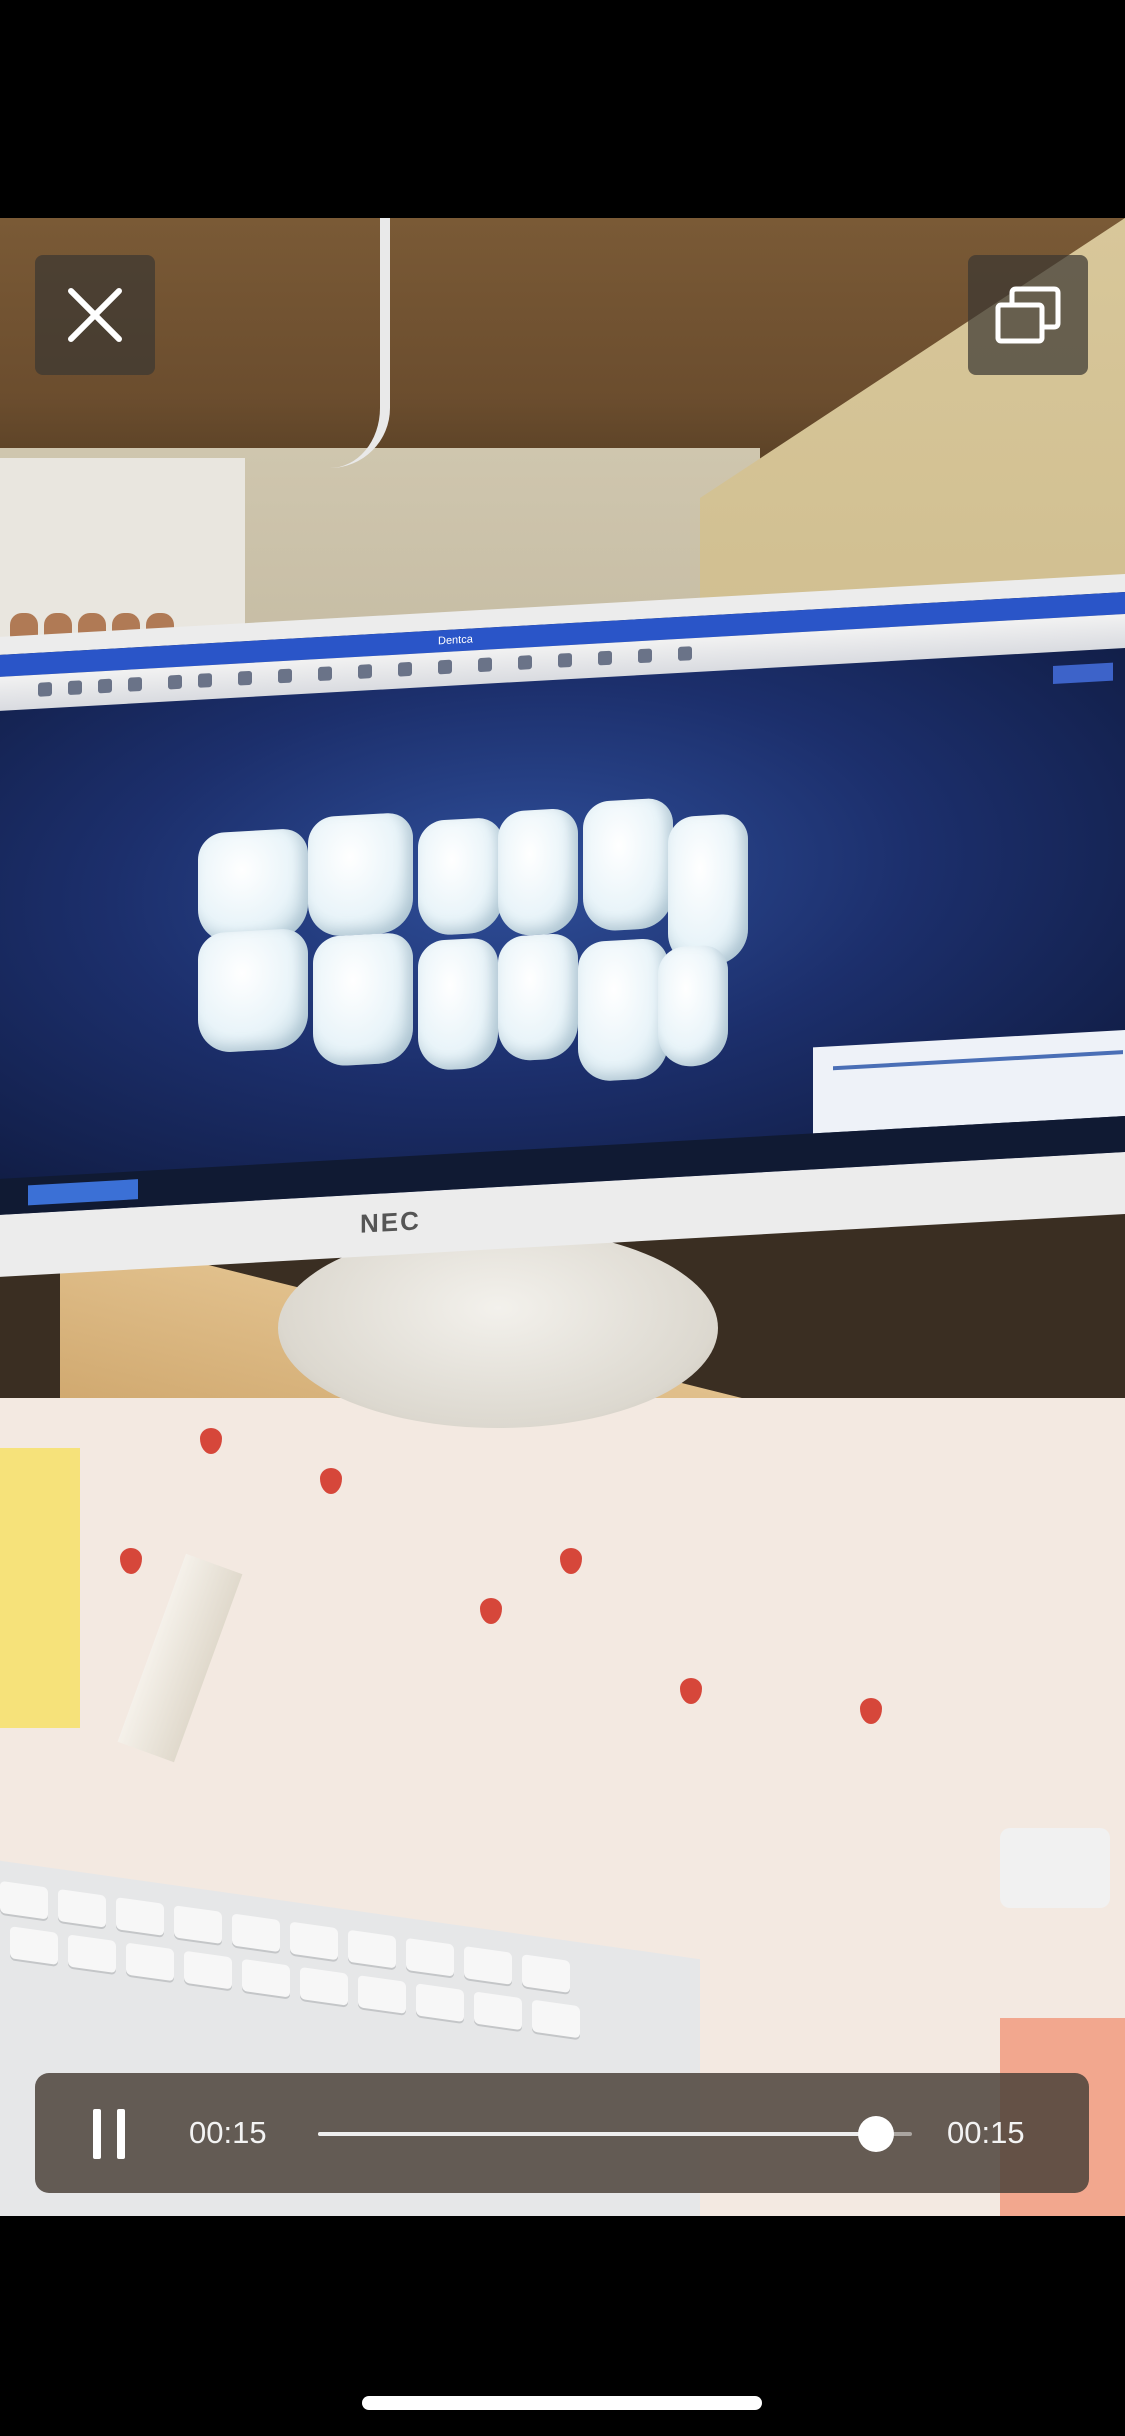  Describe the element at coordinates (40, 1588) in the screenshot. I see `scene-sticky-note` at that location.